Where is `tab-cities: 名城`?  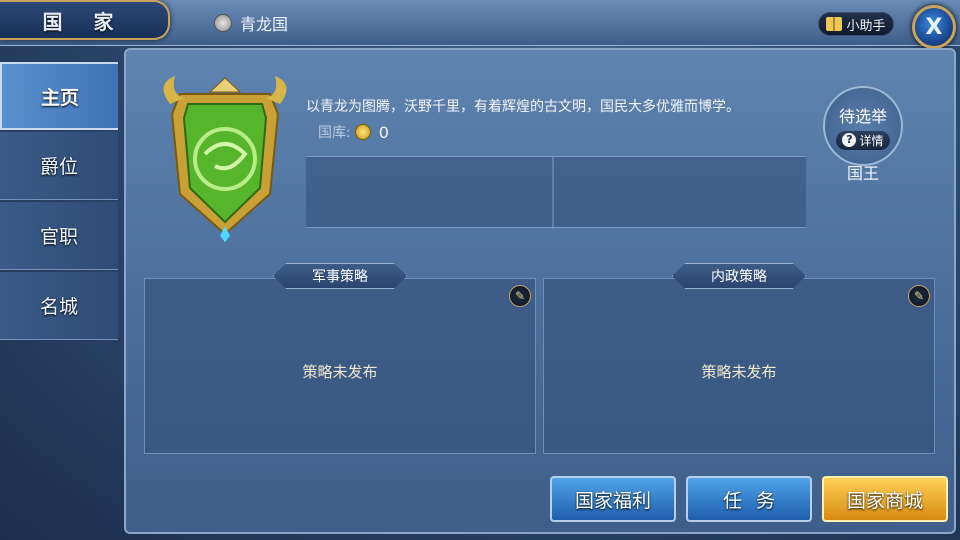
tab-cities: 名城 is located at coordinates (59, 306).